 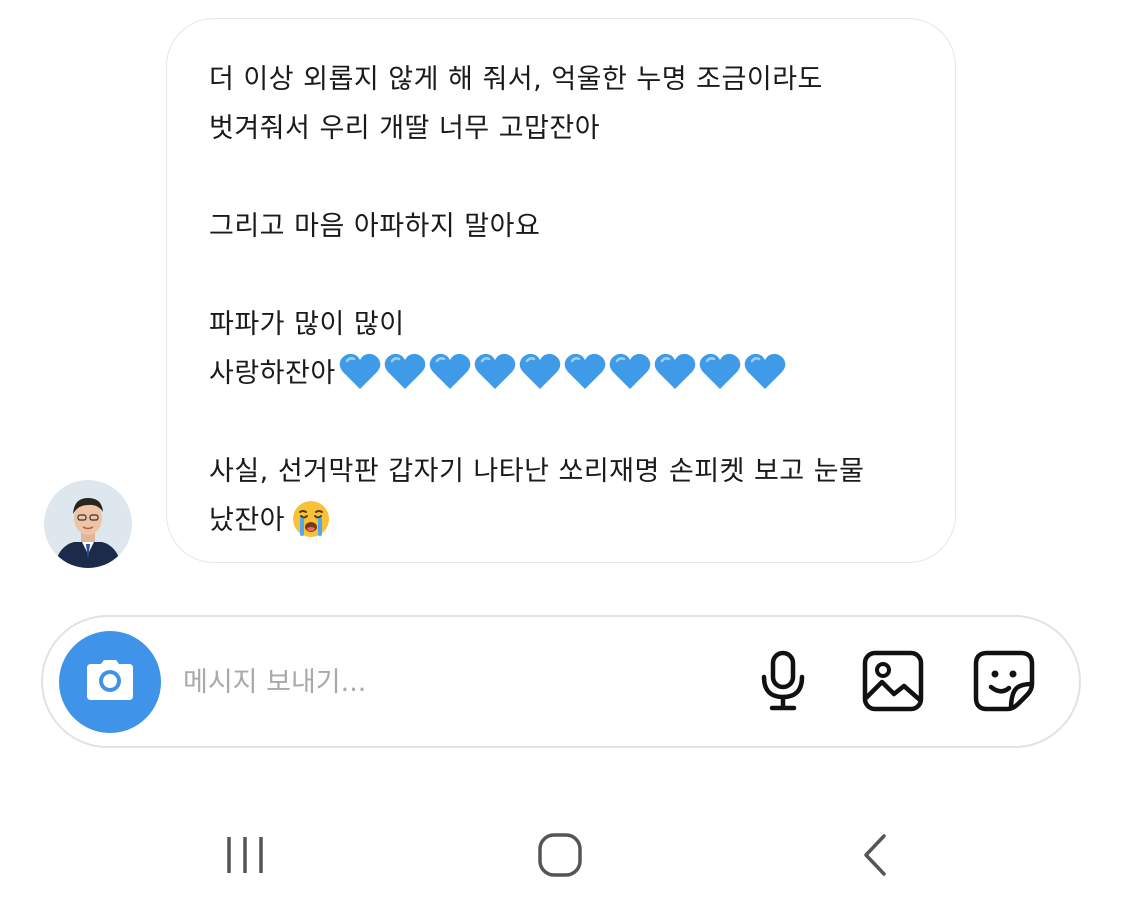 I want to click on back-icon, so click(x=875, y=857).